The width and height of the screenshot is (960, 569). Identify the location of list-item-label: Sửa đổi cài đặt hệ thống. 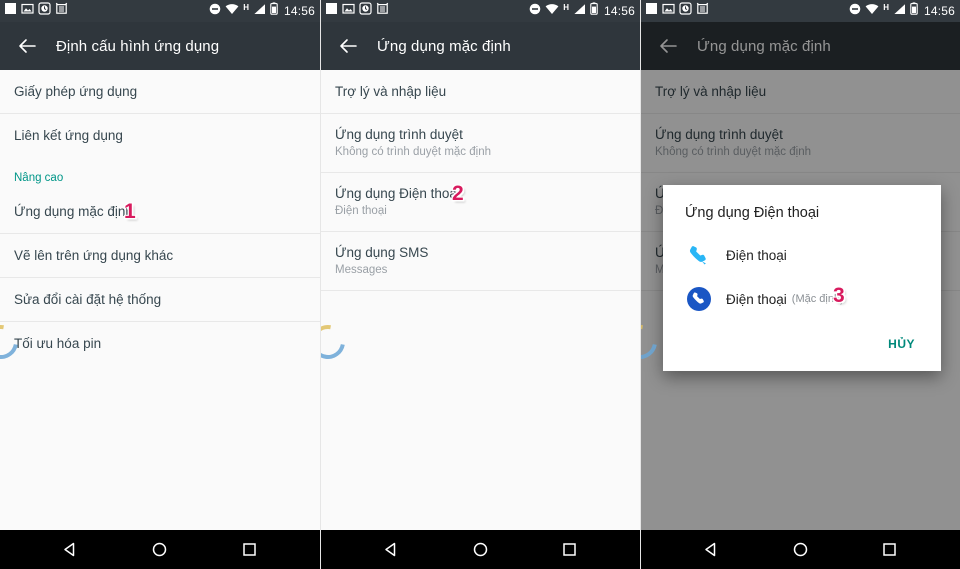
(88, 299).